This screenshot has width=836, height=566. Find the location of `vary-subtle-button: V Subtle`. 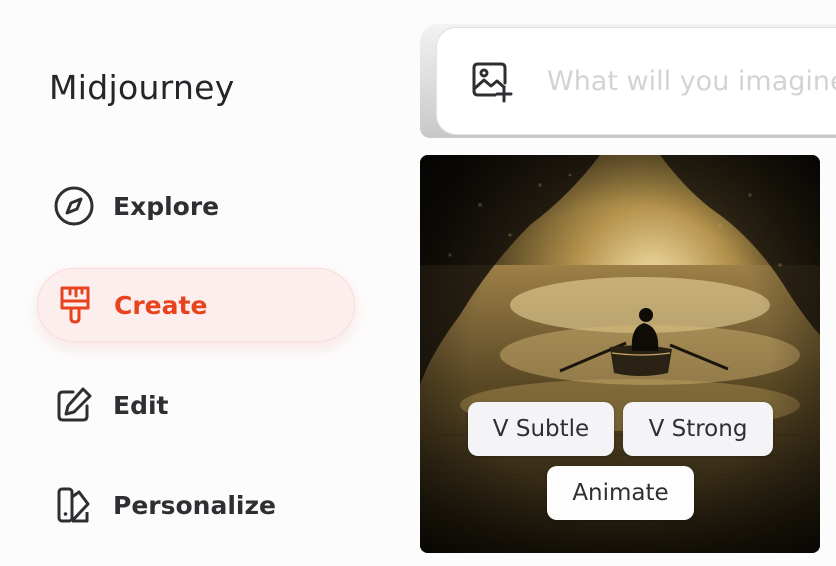

vary-subtle-button: V Subtle is located at coordinates (541, 429).